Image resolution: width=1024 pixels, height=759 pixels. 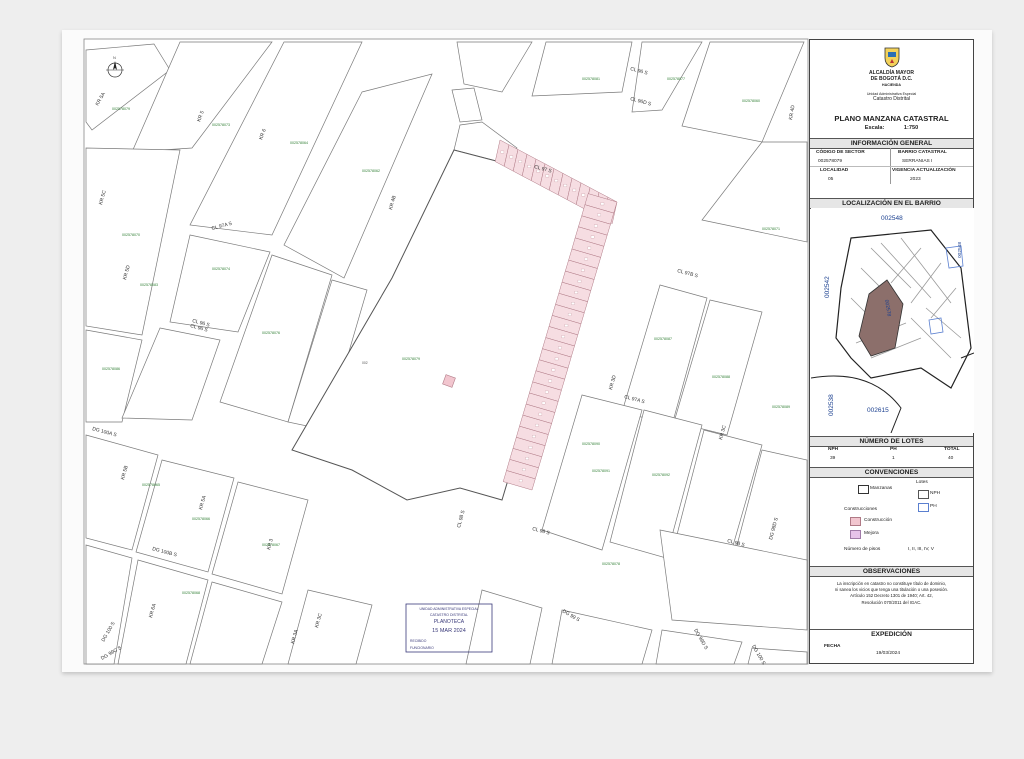 What do you see at coordinates (131, 235) in the screenshot?
I see `block-code: 002578070` at bounding box center [131, 235].